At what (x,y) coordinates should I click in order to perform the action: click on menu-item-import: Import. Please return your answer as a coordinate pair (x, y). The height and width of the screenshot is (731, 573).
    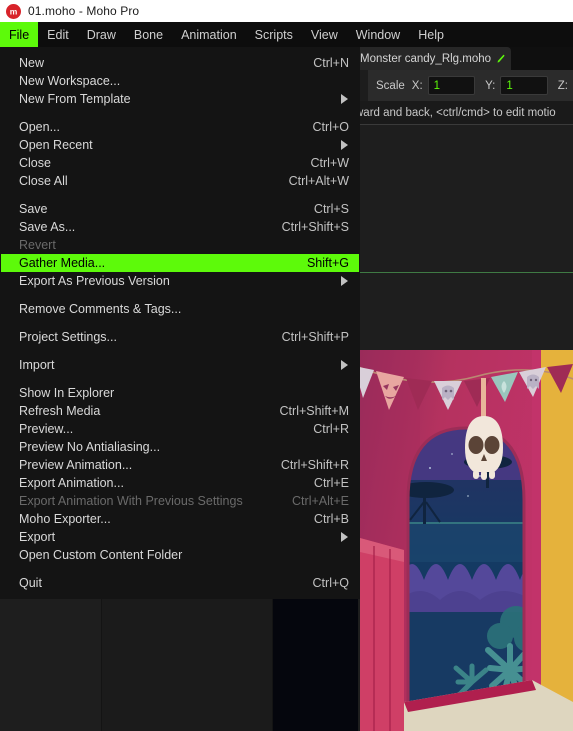
    Looking at the image, I should click on (180, 365).